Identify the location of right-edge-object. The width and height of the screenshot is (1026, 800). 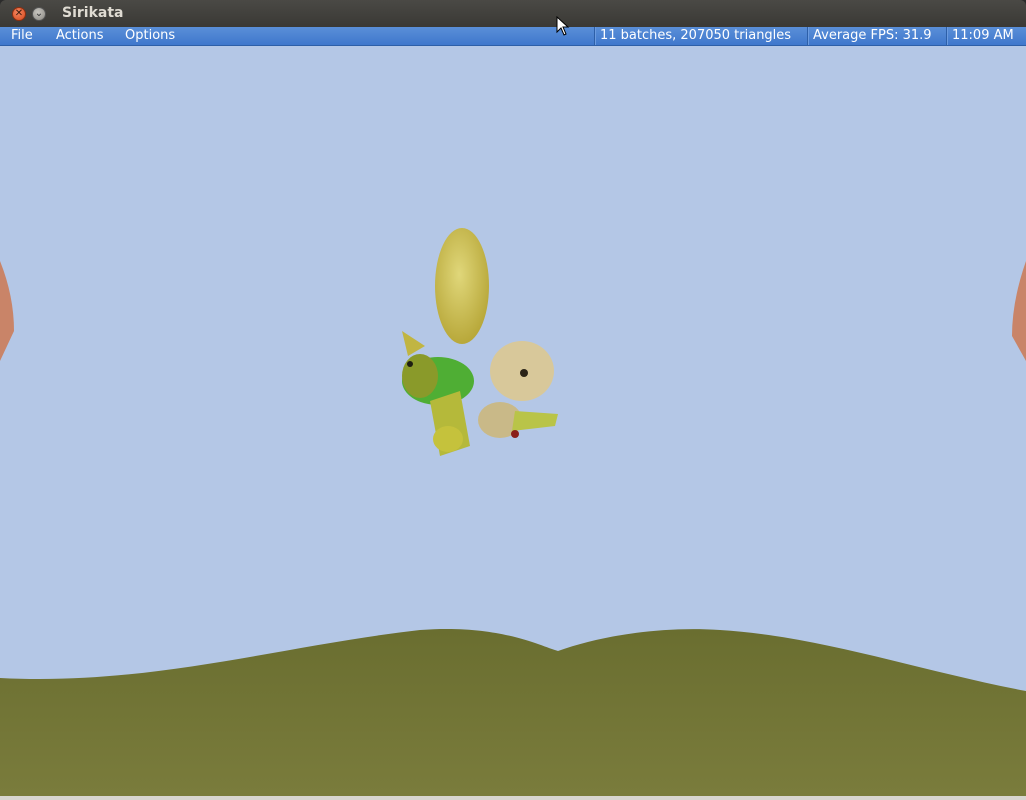
(1019, 311).